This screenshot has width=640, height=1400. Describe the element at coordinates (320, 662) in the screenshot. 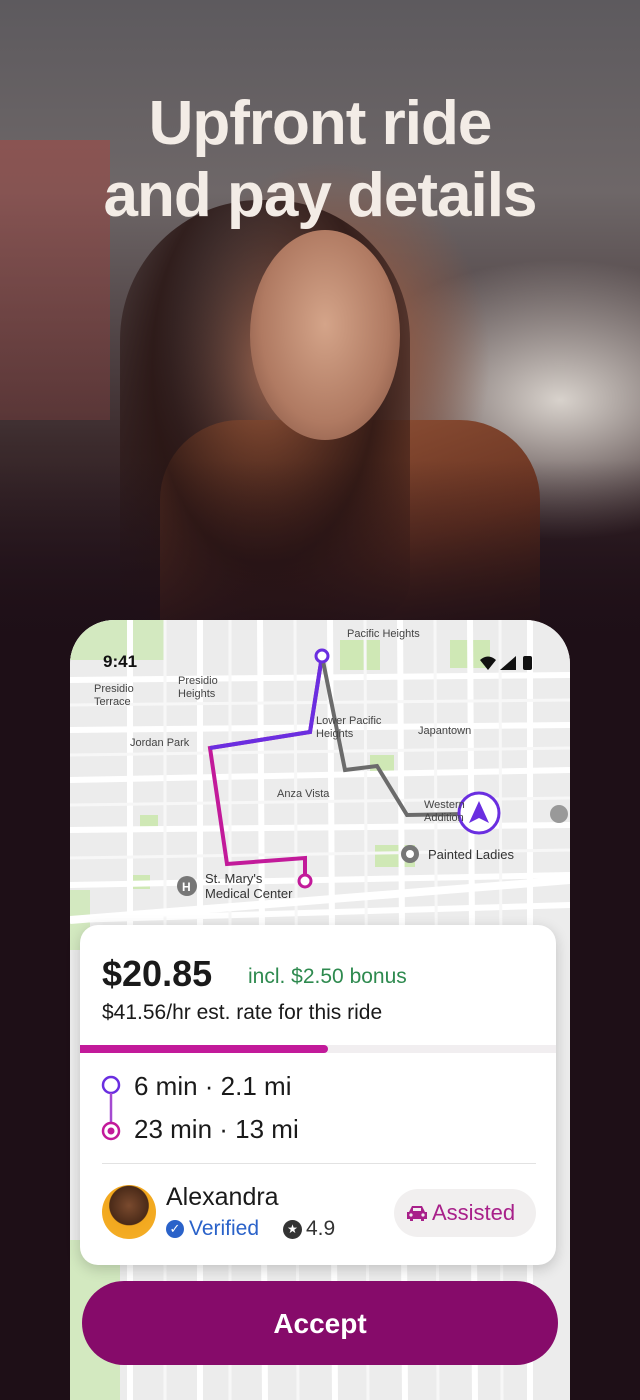

I see `status-bar: 9:41` at that location.